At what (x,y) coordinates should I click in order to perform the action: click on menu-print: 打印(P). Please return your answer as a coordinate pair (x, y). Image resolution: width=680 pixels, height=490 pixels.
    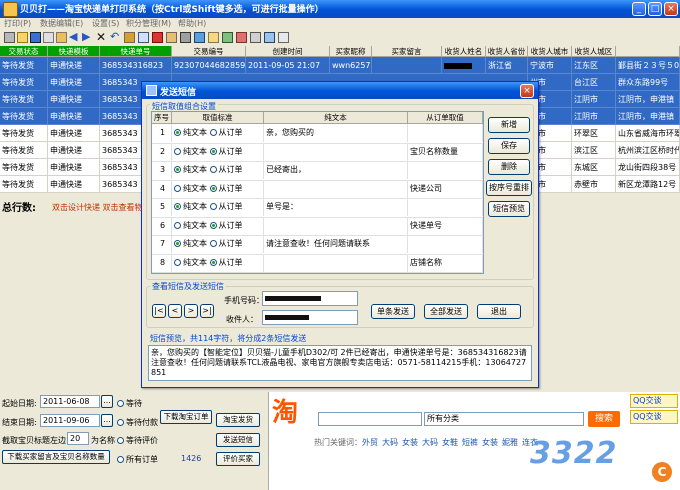
    Looking at the image, I should click on (17, 23).